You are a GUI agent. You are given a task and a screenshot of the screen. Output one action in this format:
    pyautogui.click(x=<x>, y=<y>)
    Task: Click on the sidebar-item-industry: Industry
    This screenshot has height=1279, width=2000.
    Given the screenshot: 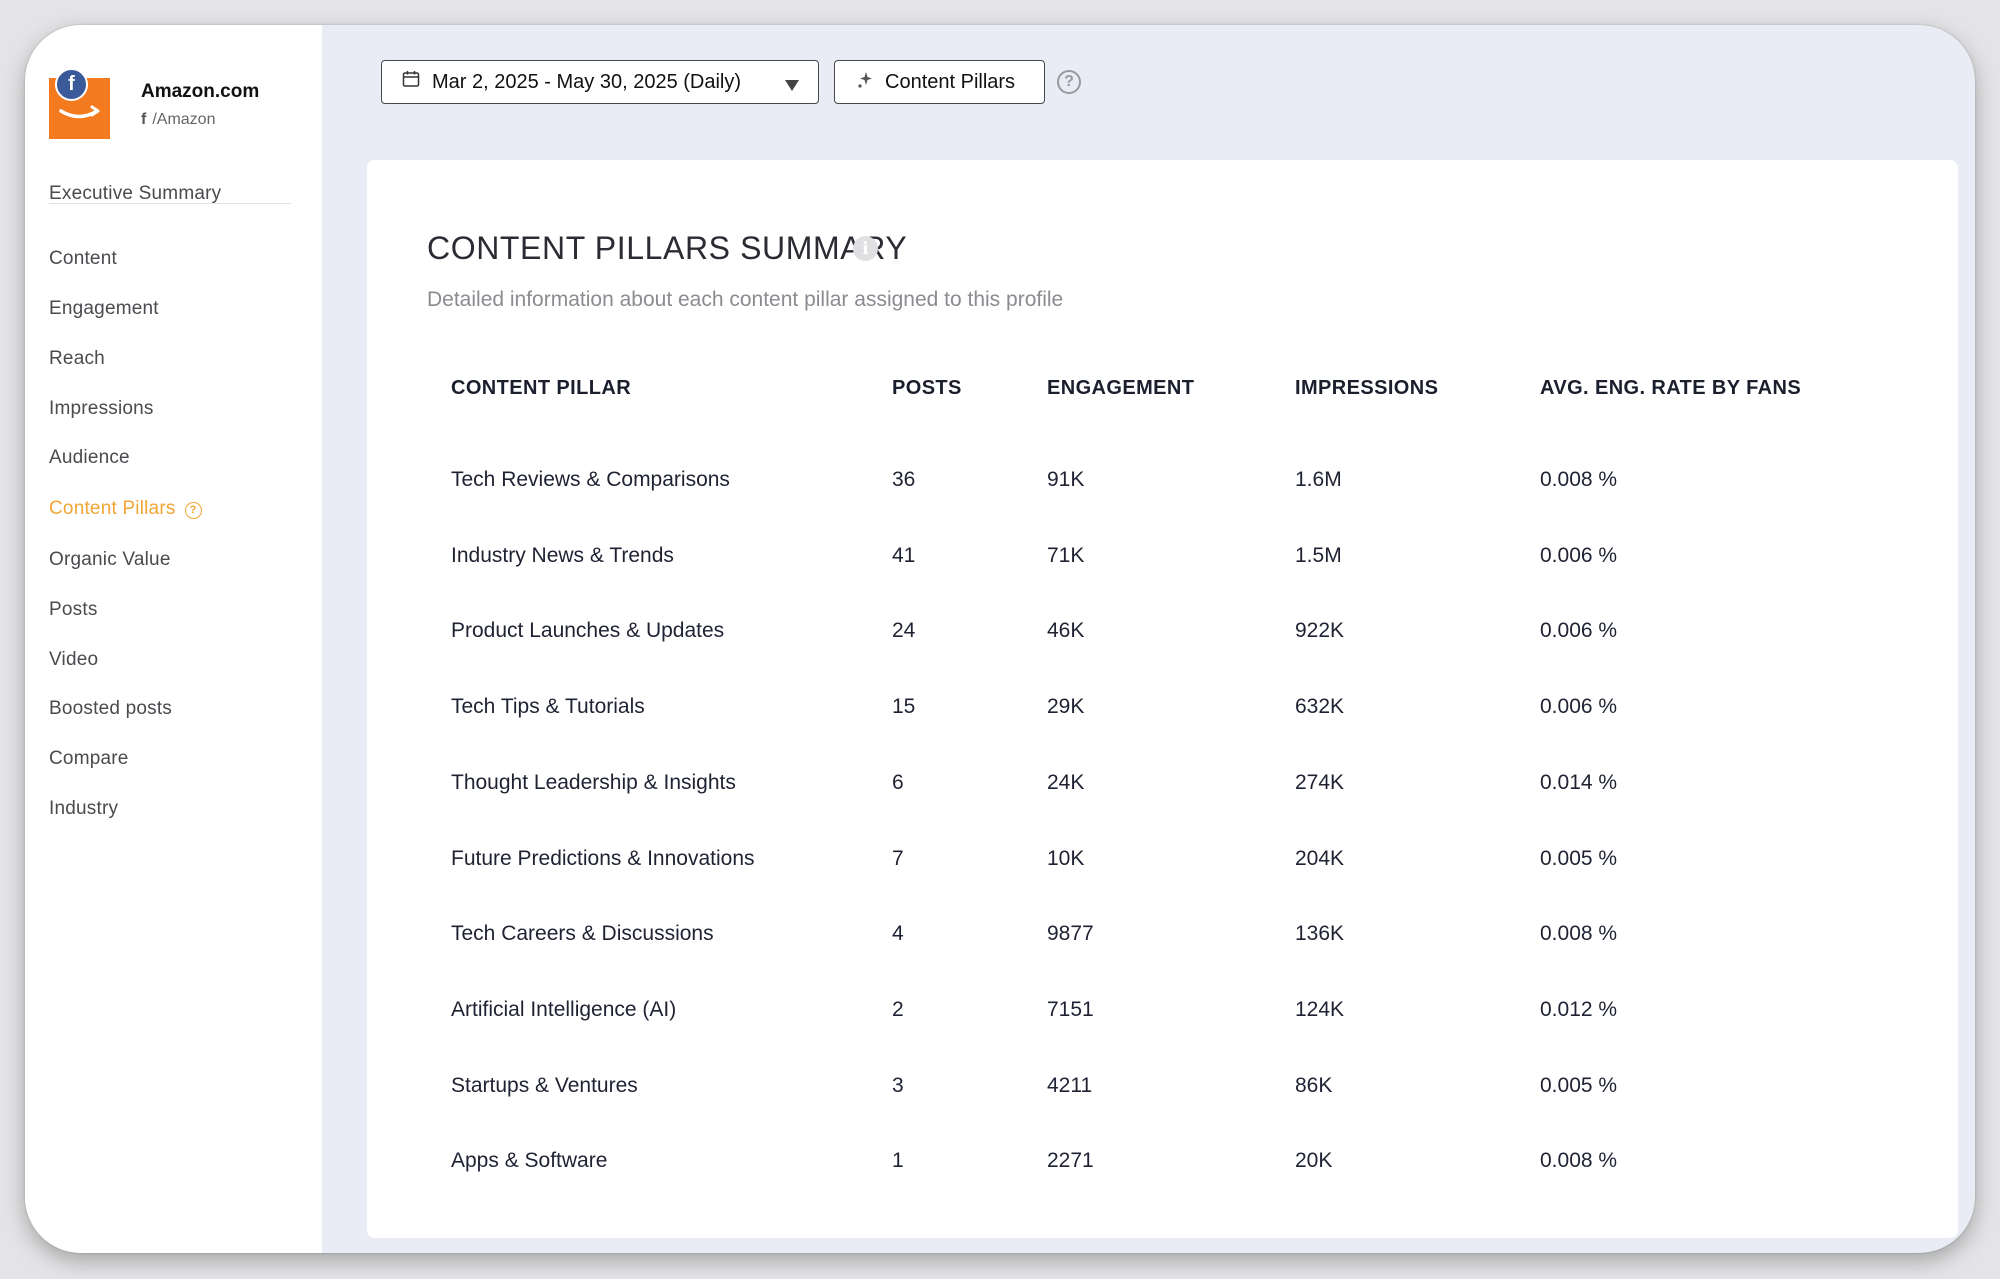 What is the action you would take?
    pyautogui.click(x=83, y=809)
    